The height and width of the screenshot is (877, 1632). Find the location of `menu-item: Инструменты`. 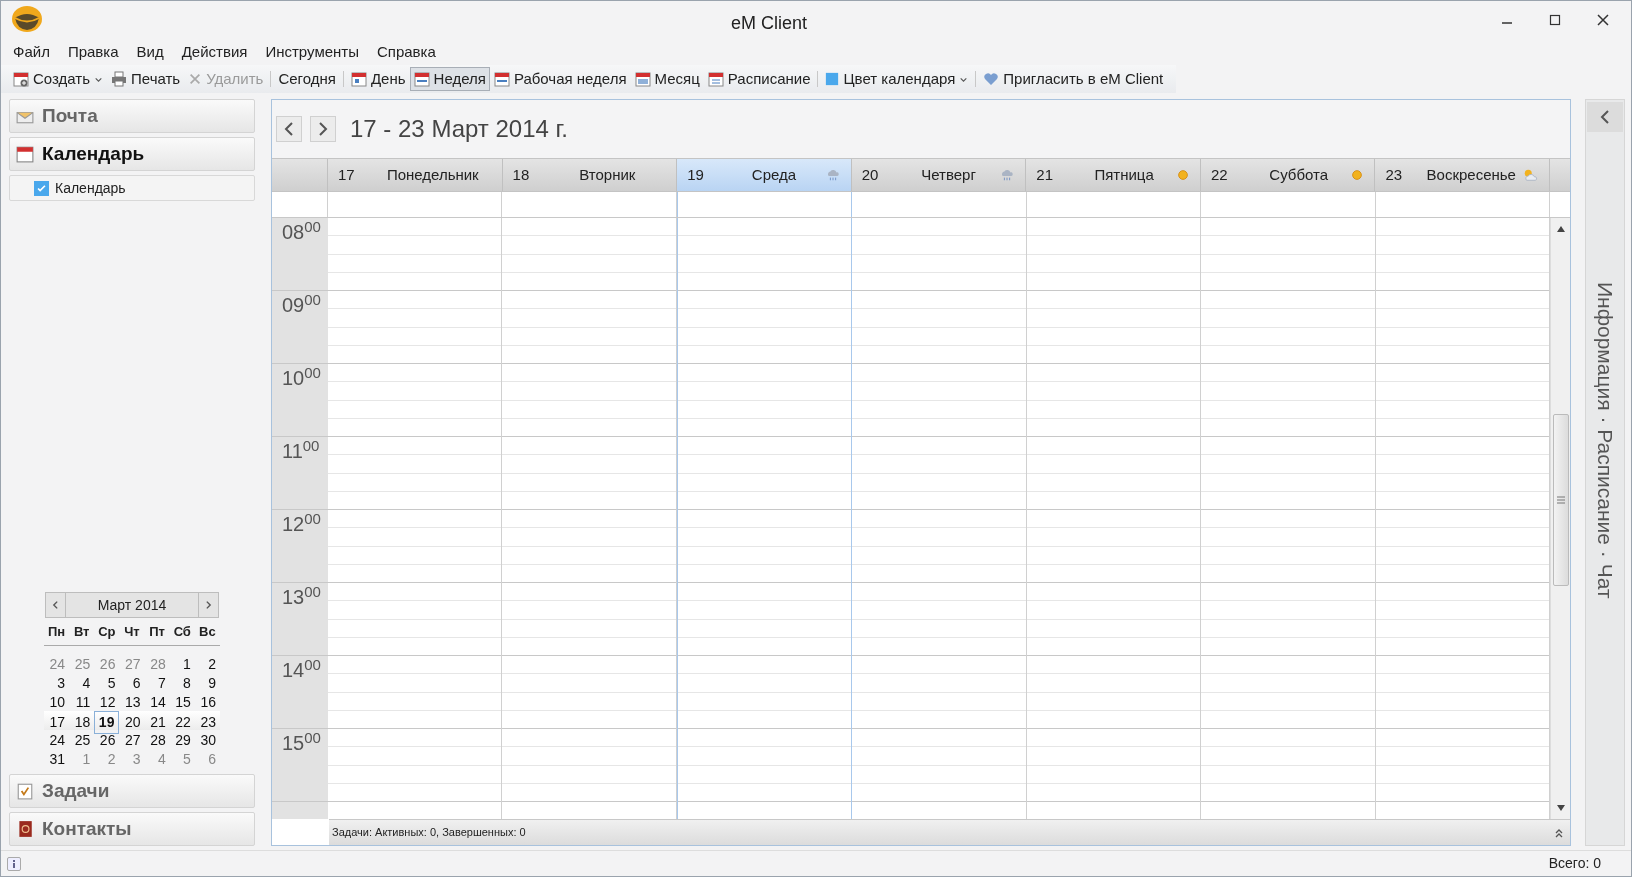

menu-item: Инструменты is located at coordinates (312, 52).